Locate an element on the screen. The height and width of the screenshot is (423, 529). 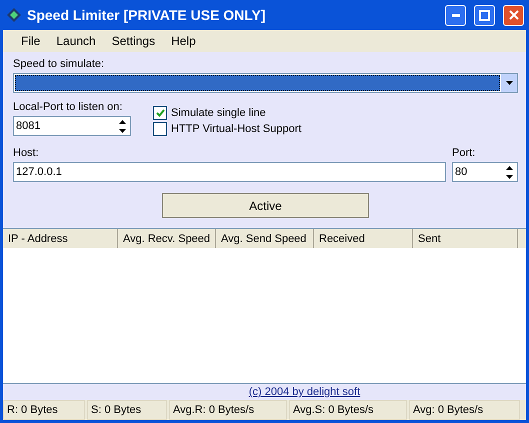
checkbox-label: Simulate single line is located at coordinates (218, 113).